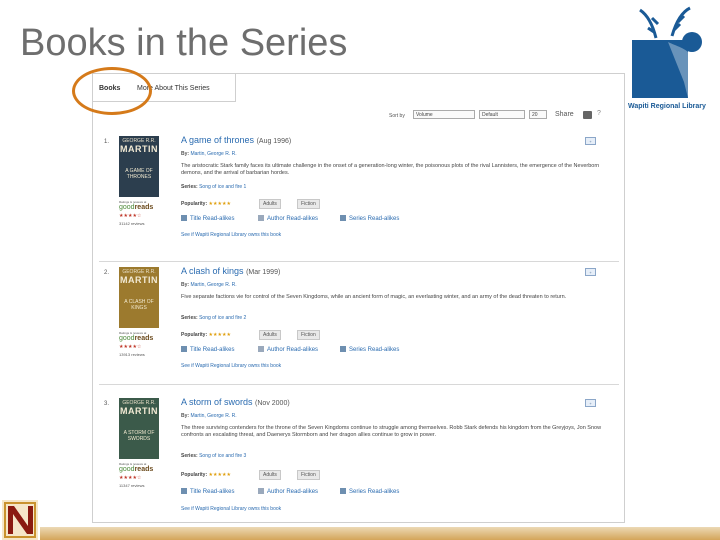 The image size is (720, 540). What do you see at coordinates (139, 428) in the screenshot?
I see `book-cover: GEORGE R.R. MARTIN A STORM OF SWORDS` at bounding box center [139, 428].